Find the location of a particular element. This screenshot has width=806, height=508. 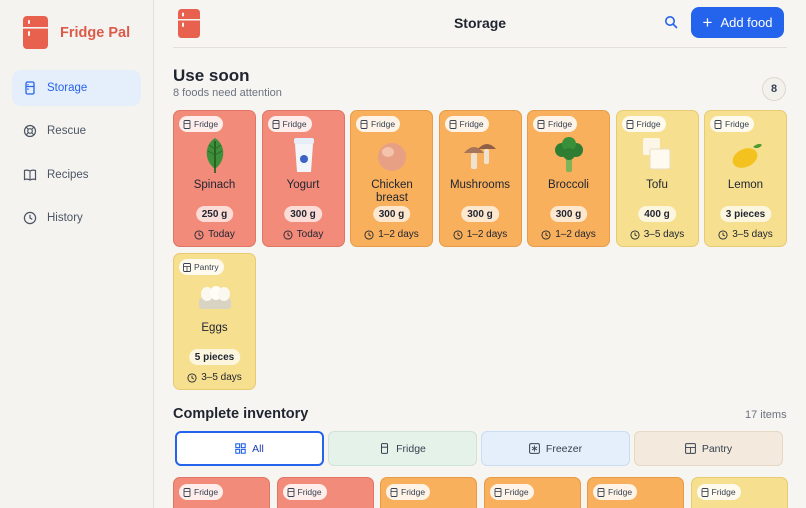

filter-label: Fridge is located at coordinates (411, 448).